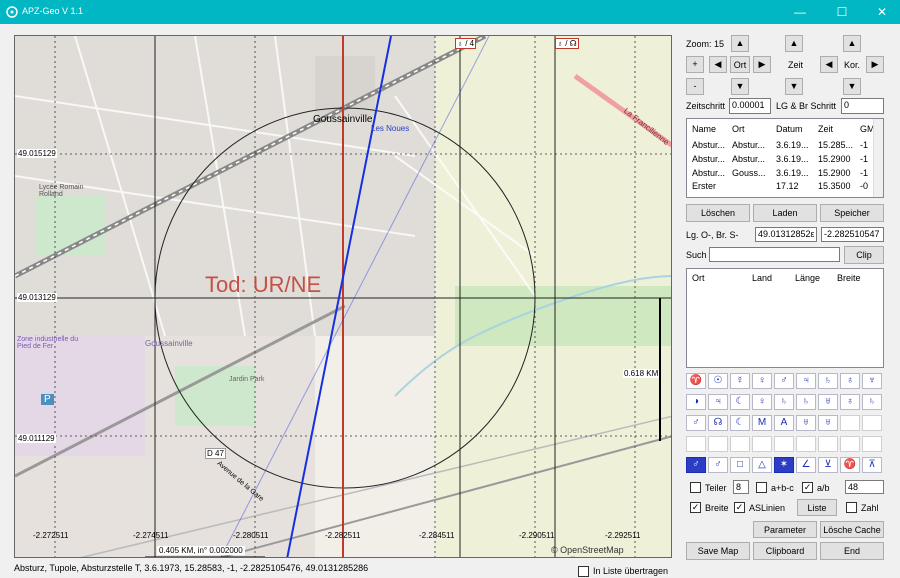  Describe the element at coordinates (852, 551) in the screenshot. I see `end-button: End` at that location.